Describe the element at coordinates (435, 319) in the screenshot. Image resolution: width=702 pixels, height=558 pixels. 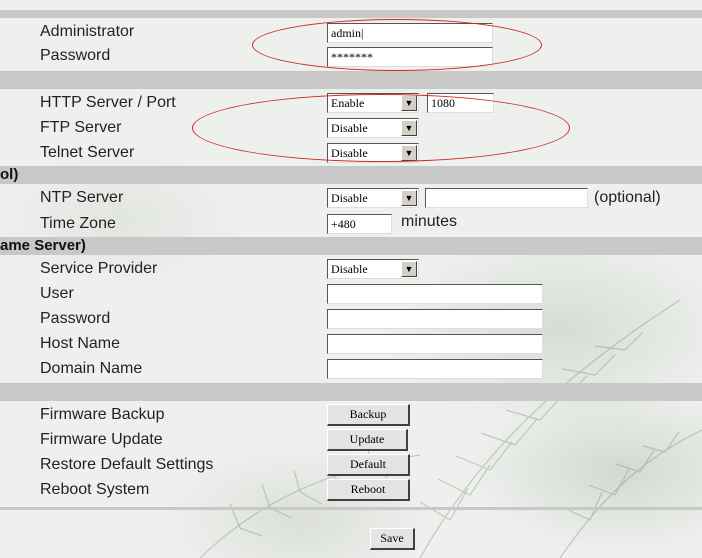
I see `ddns-password-input` at that location.